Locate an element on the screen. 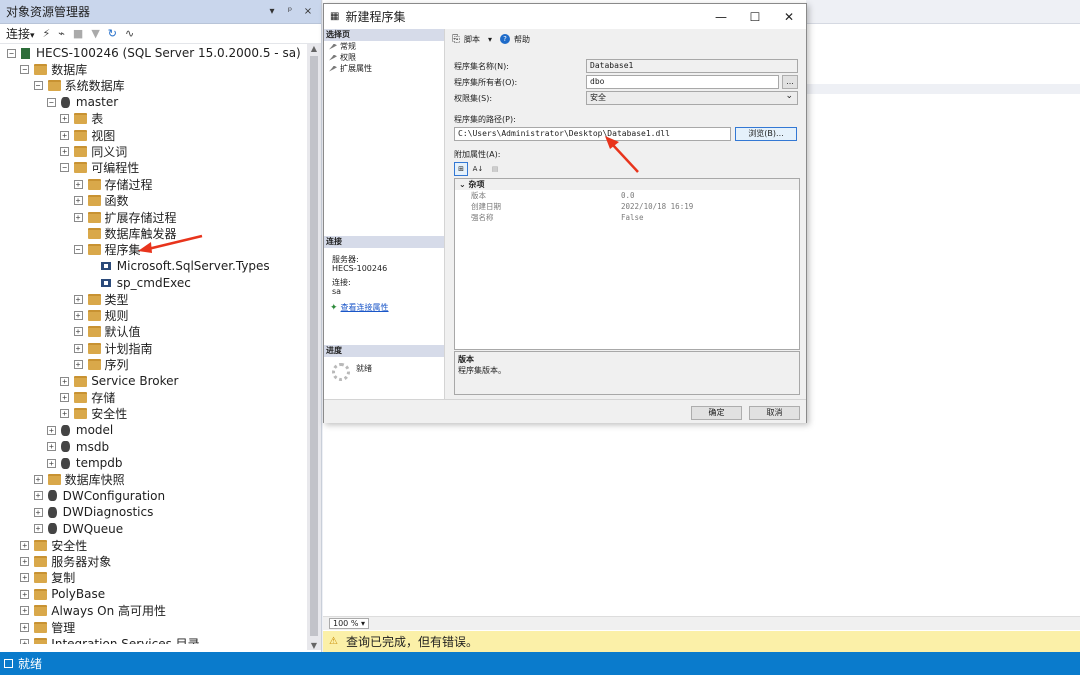 This screenshot has width=1080, height=675. scroll-down-icon: ▼ is located at coordinates (314, 645).